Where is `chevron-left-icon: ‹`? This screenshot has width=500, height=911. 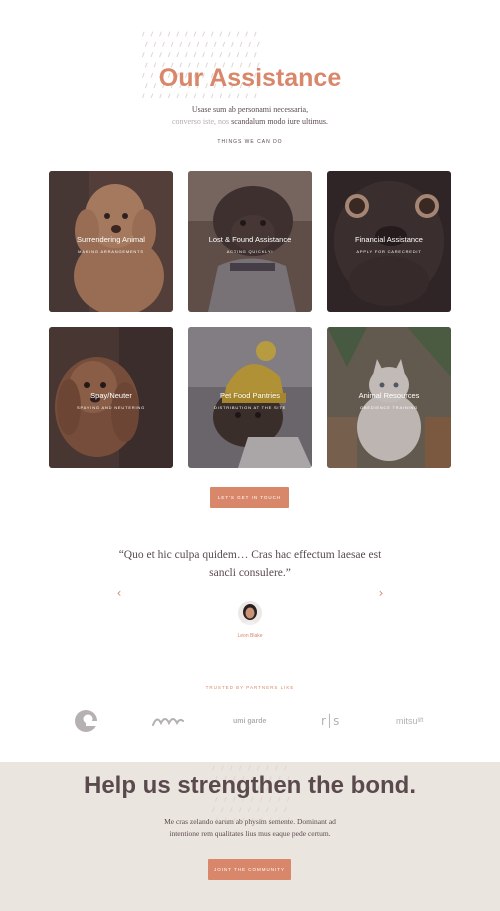 chevron-left-icon: ‹ is located at coordinates (119, 593).